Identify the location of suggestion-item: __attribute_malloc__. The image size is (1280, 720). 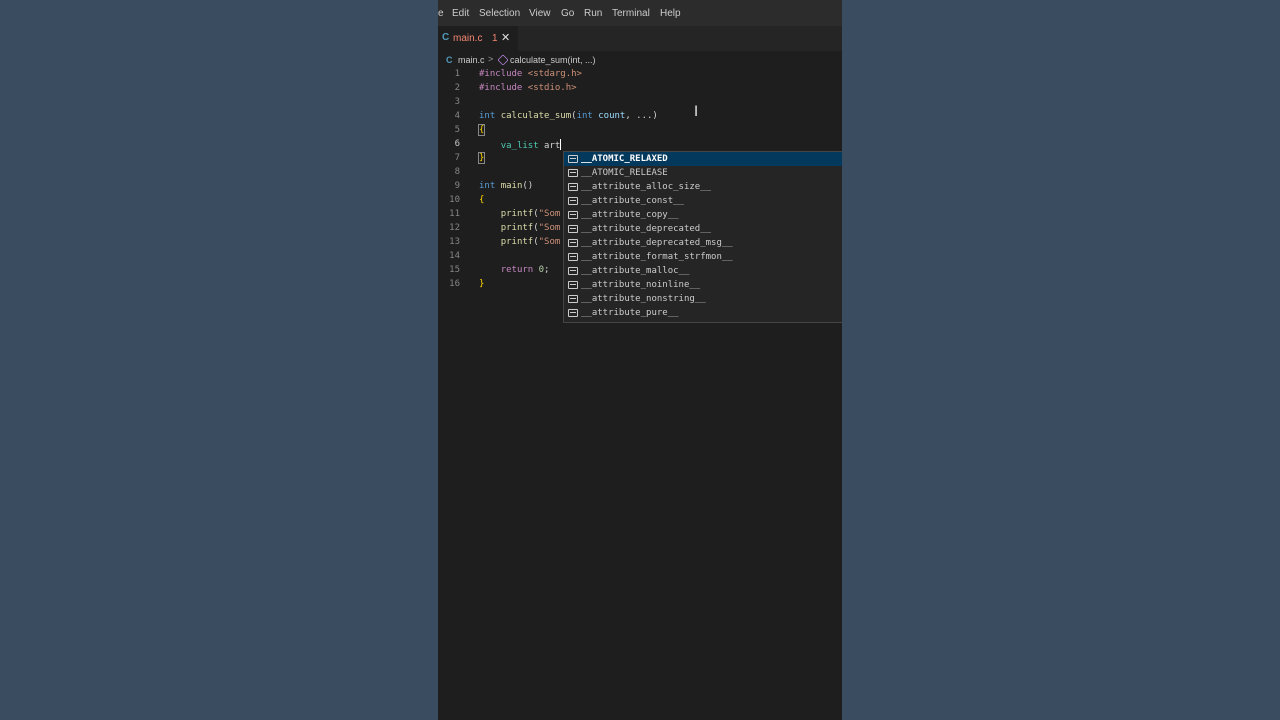
(703, 271).